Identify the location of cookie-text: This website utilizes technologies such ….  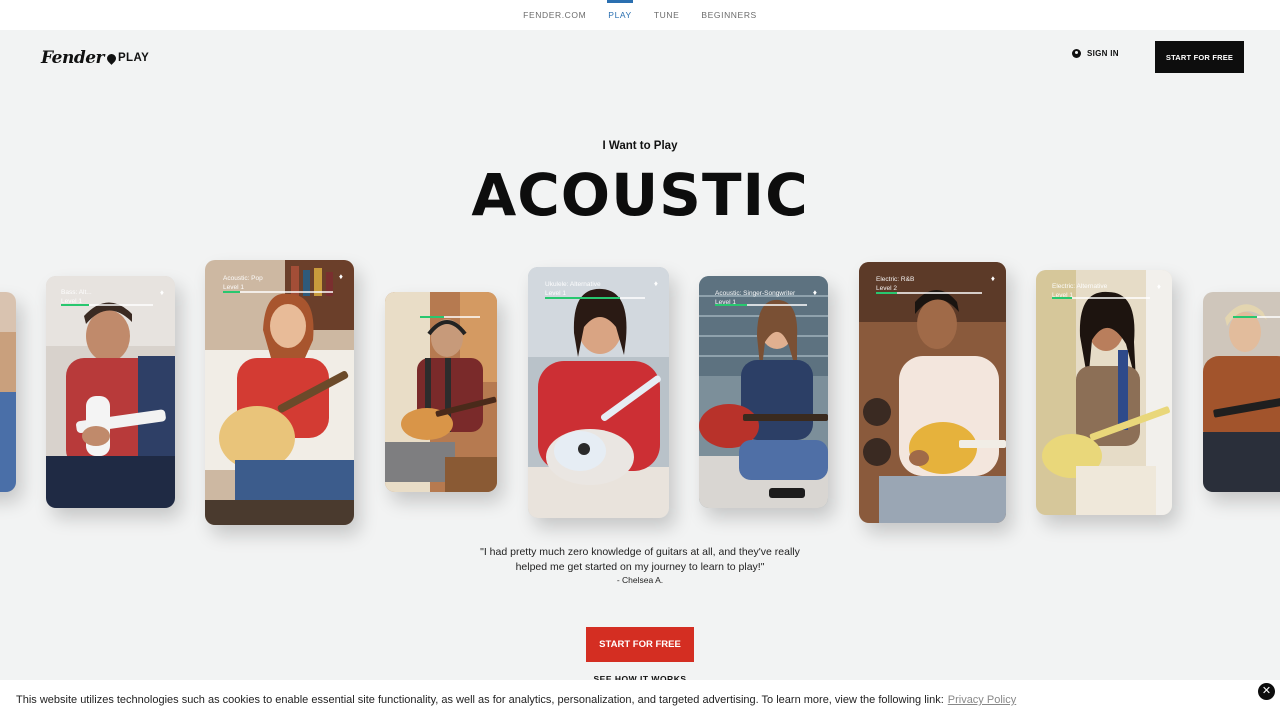
(480, 700).